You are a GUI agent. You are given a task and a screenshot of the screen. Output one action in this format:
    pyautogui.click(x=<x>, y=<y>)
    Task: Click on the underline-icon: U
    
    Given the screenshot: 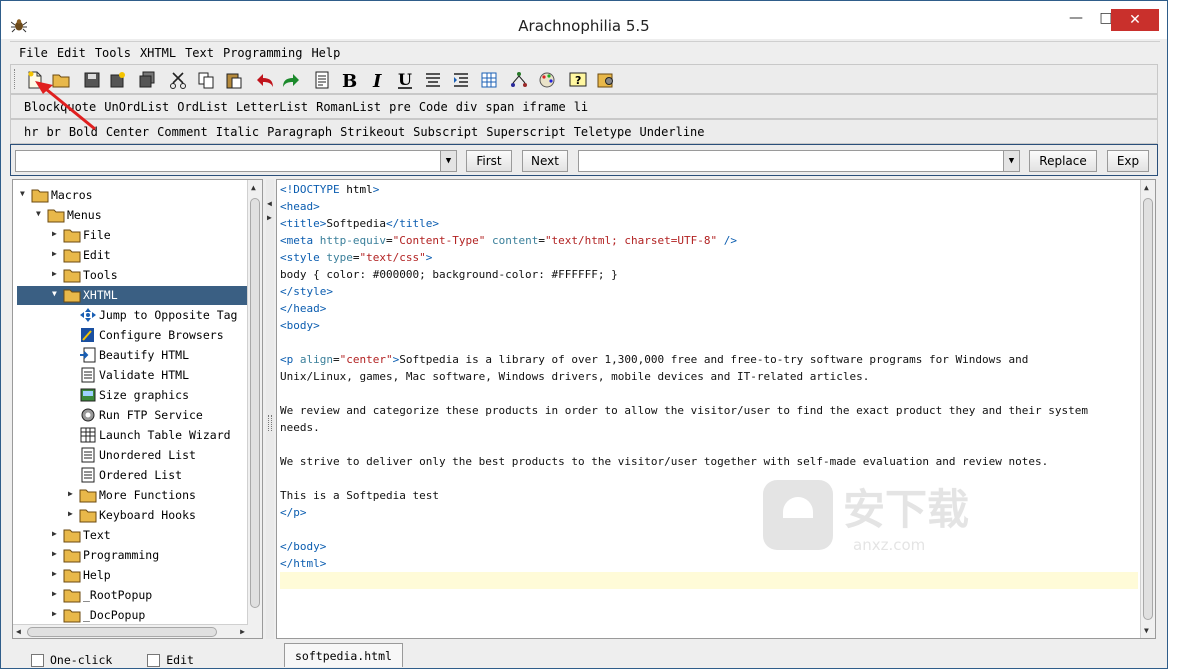 What is the action you would take?
    pyautogui.click(x=405, y=80)
    